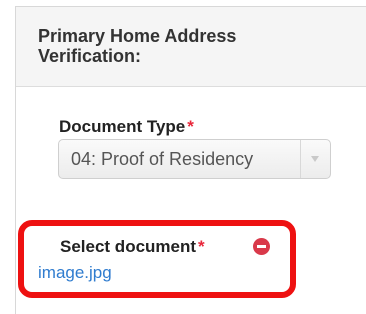  Describe the element at coordinates (122, 126) in the screenshot. I see `document-type-label-text: Document Type` at that location.